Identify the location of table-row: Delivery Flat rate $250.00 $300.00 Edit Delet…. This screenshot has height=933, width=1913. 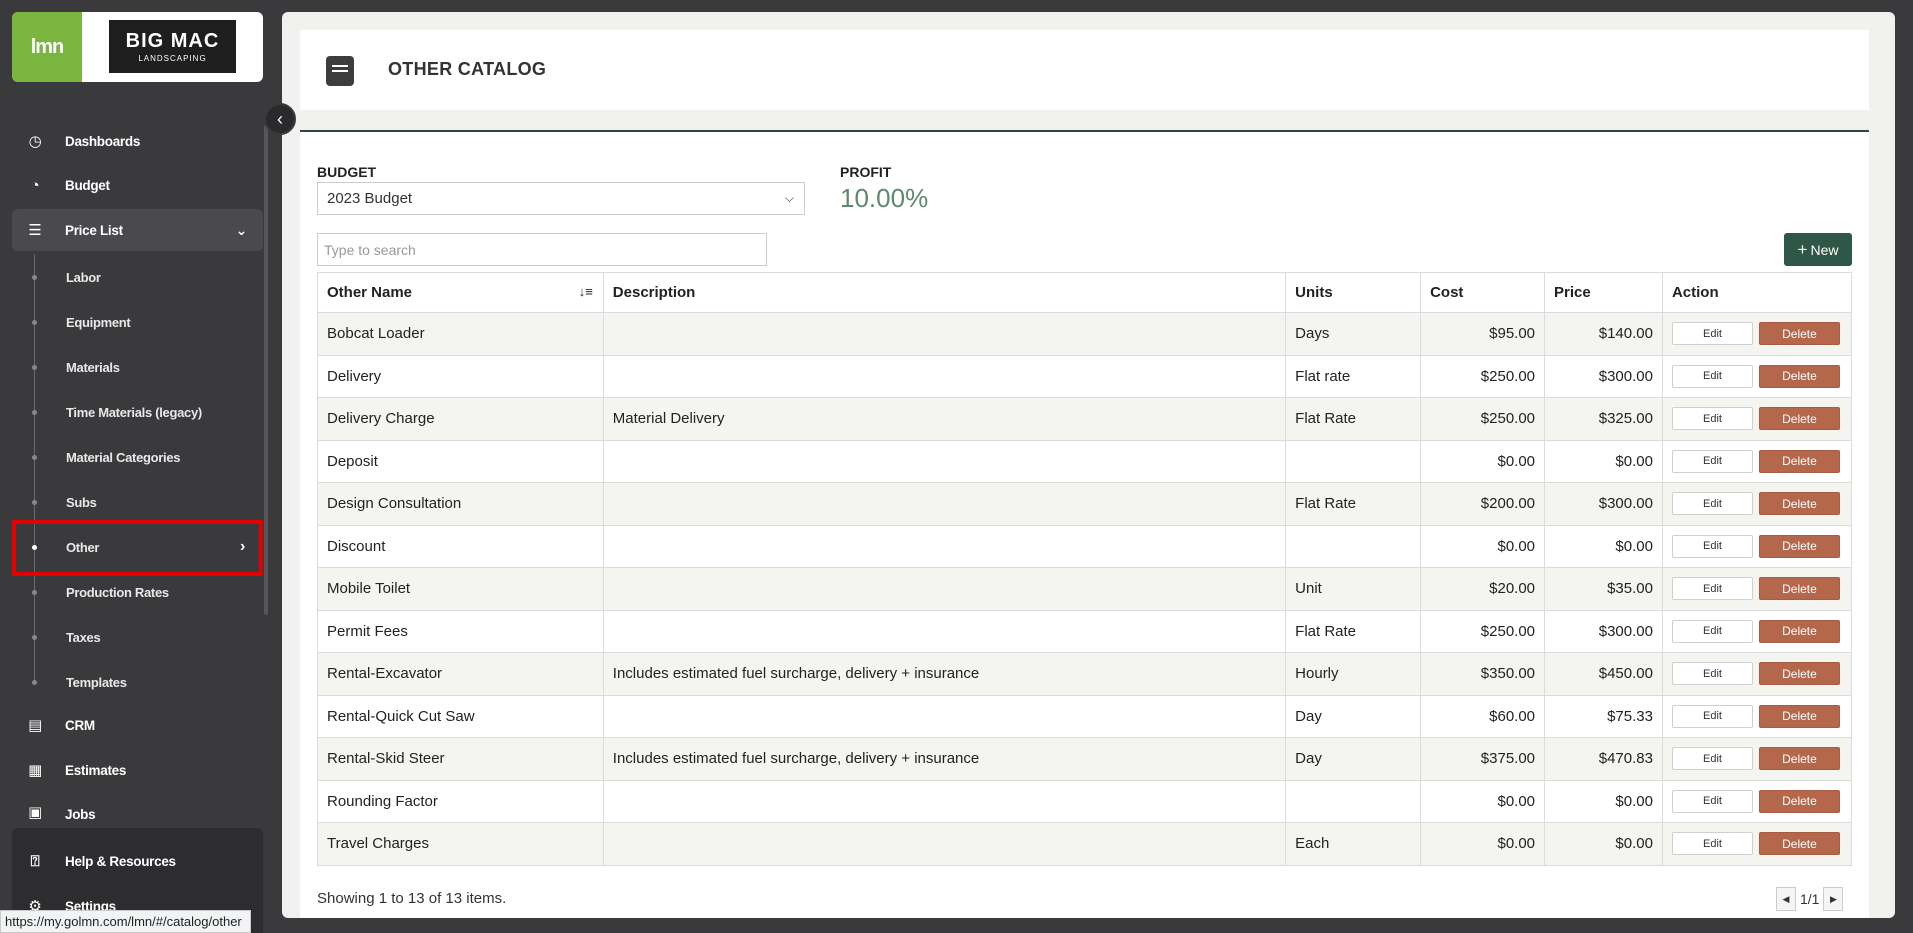
(1085, 376).